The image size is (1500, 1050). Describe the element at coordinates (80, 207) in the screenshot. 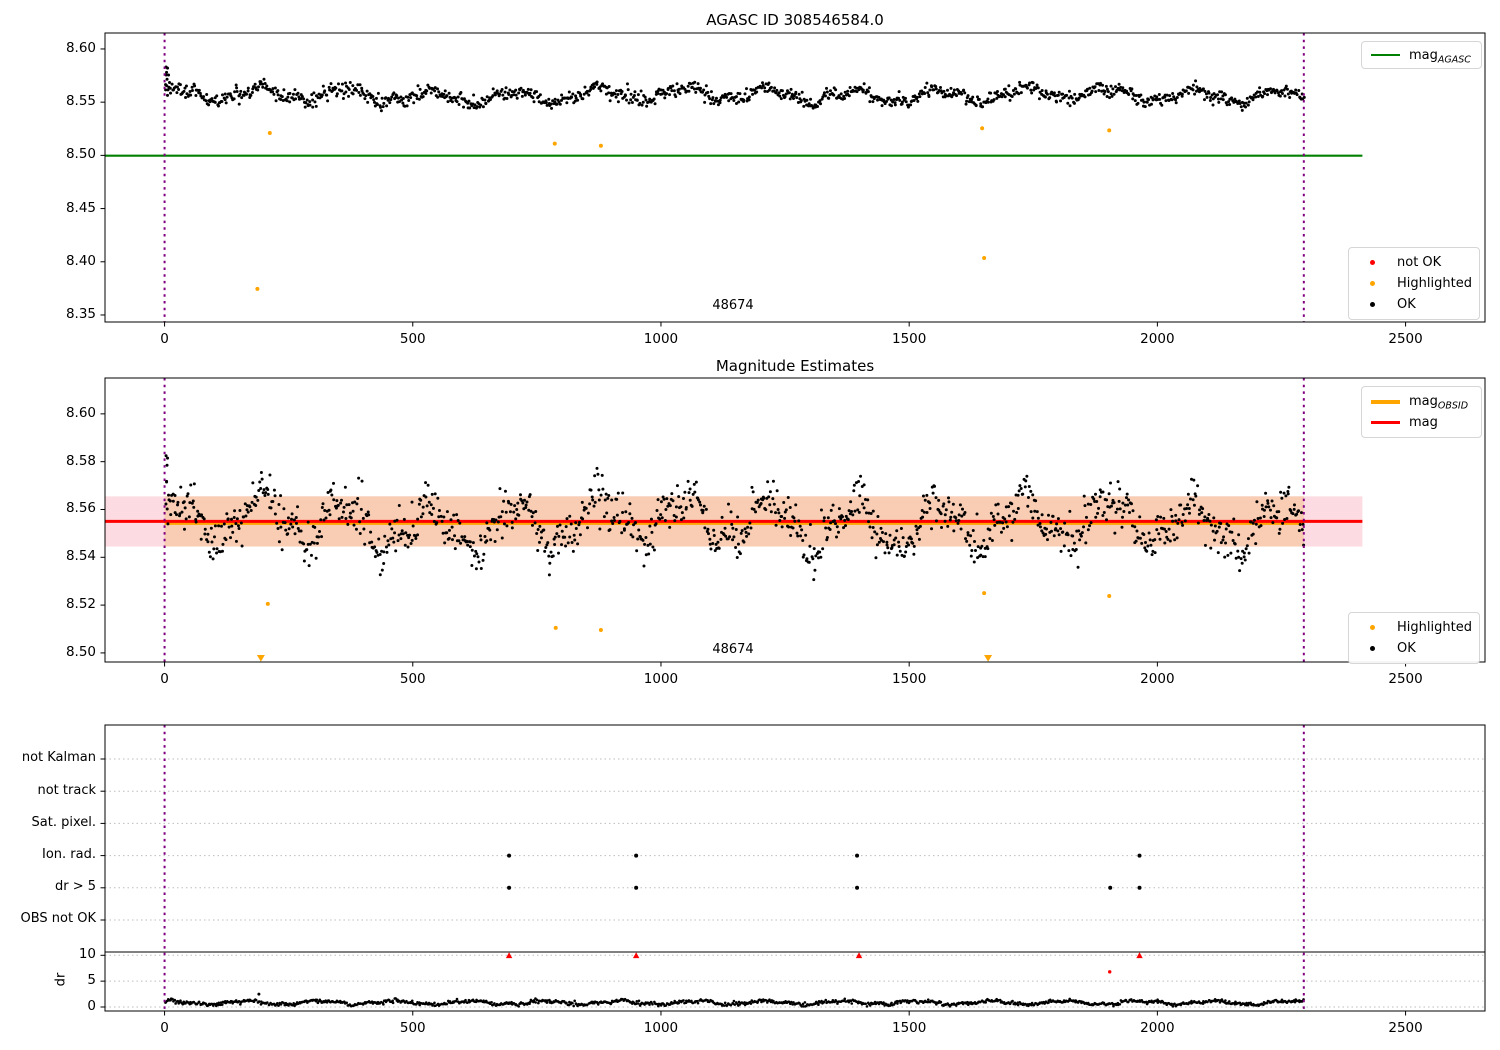

I see `y-tick-label: 8.45` at that location.